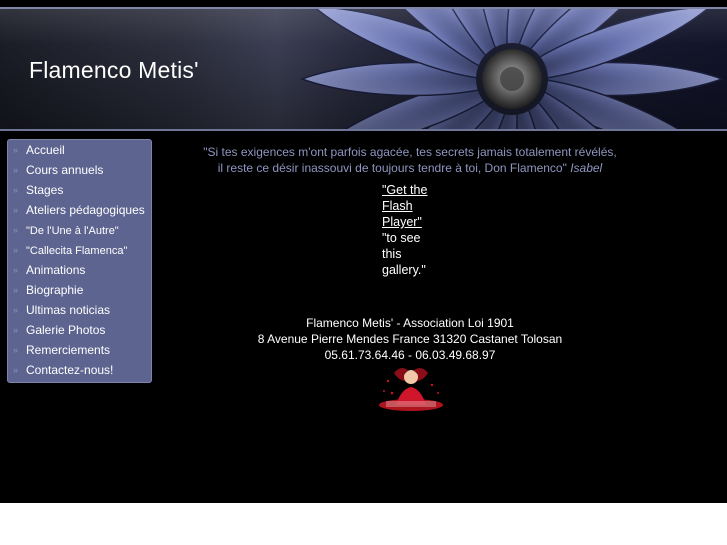 This screenshot has height=545, width=727. What do you see at coordinates (68, 310) in the screenshot?
I see `nav-item-label: Ultimas noticias` at bounding box center [68, 310].